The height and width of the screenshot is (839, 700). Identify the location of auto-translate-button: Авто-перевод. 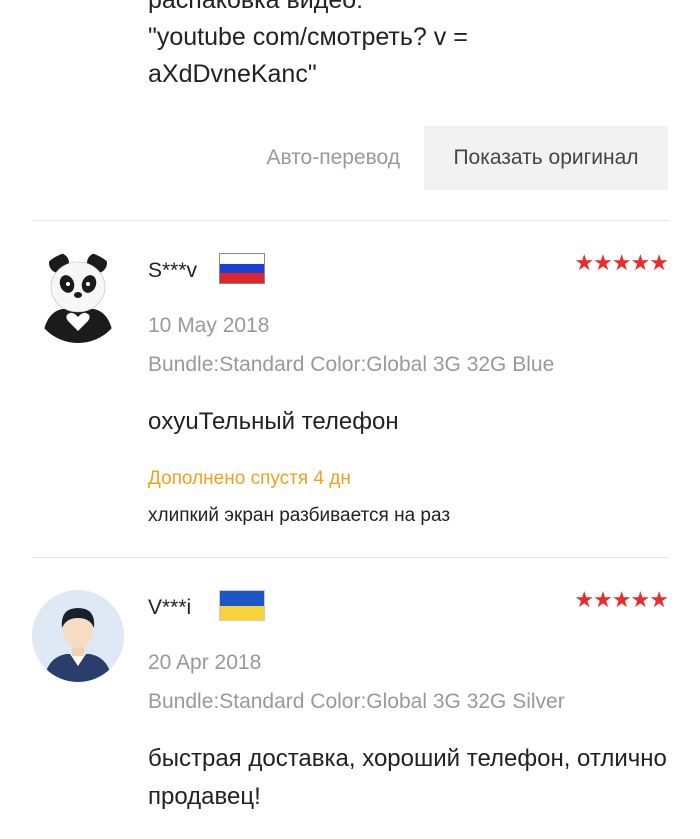
(333, 158).